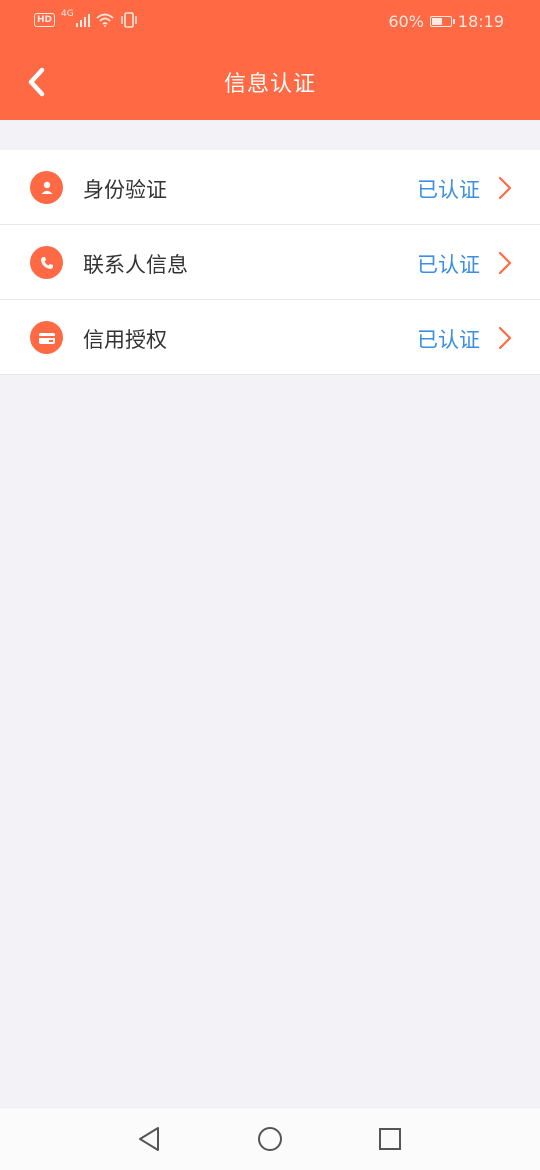  I want to click on list-item-label: 信用授权, so click(125, 340).